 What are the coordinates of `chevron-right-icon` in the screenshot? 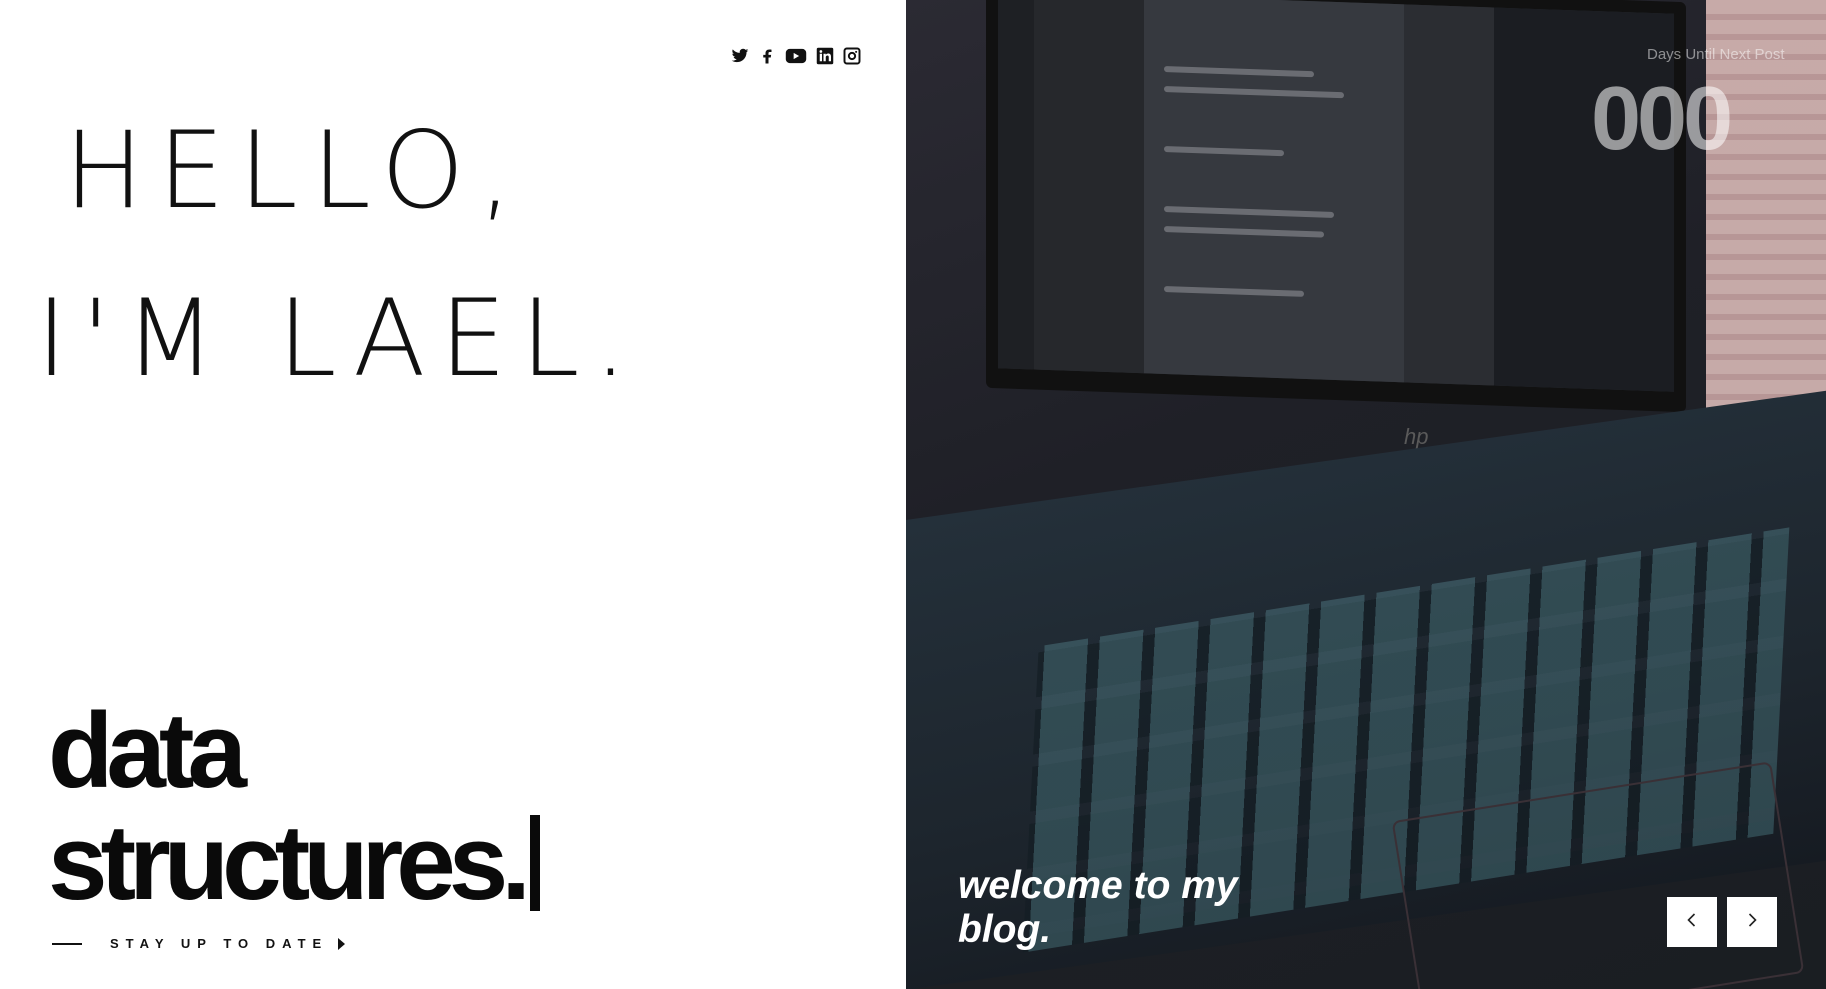 It's located at (1752, 922).